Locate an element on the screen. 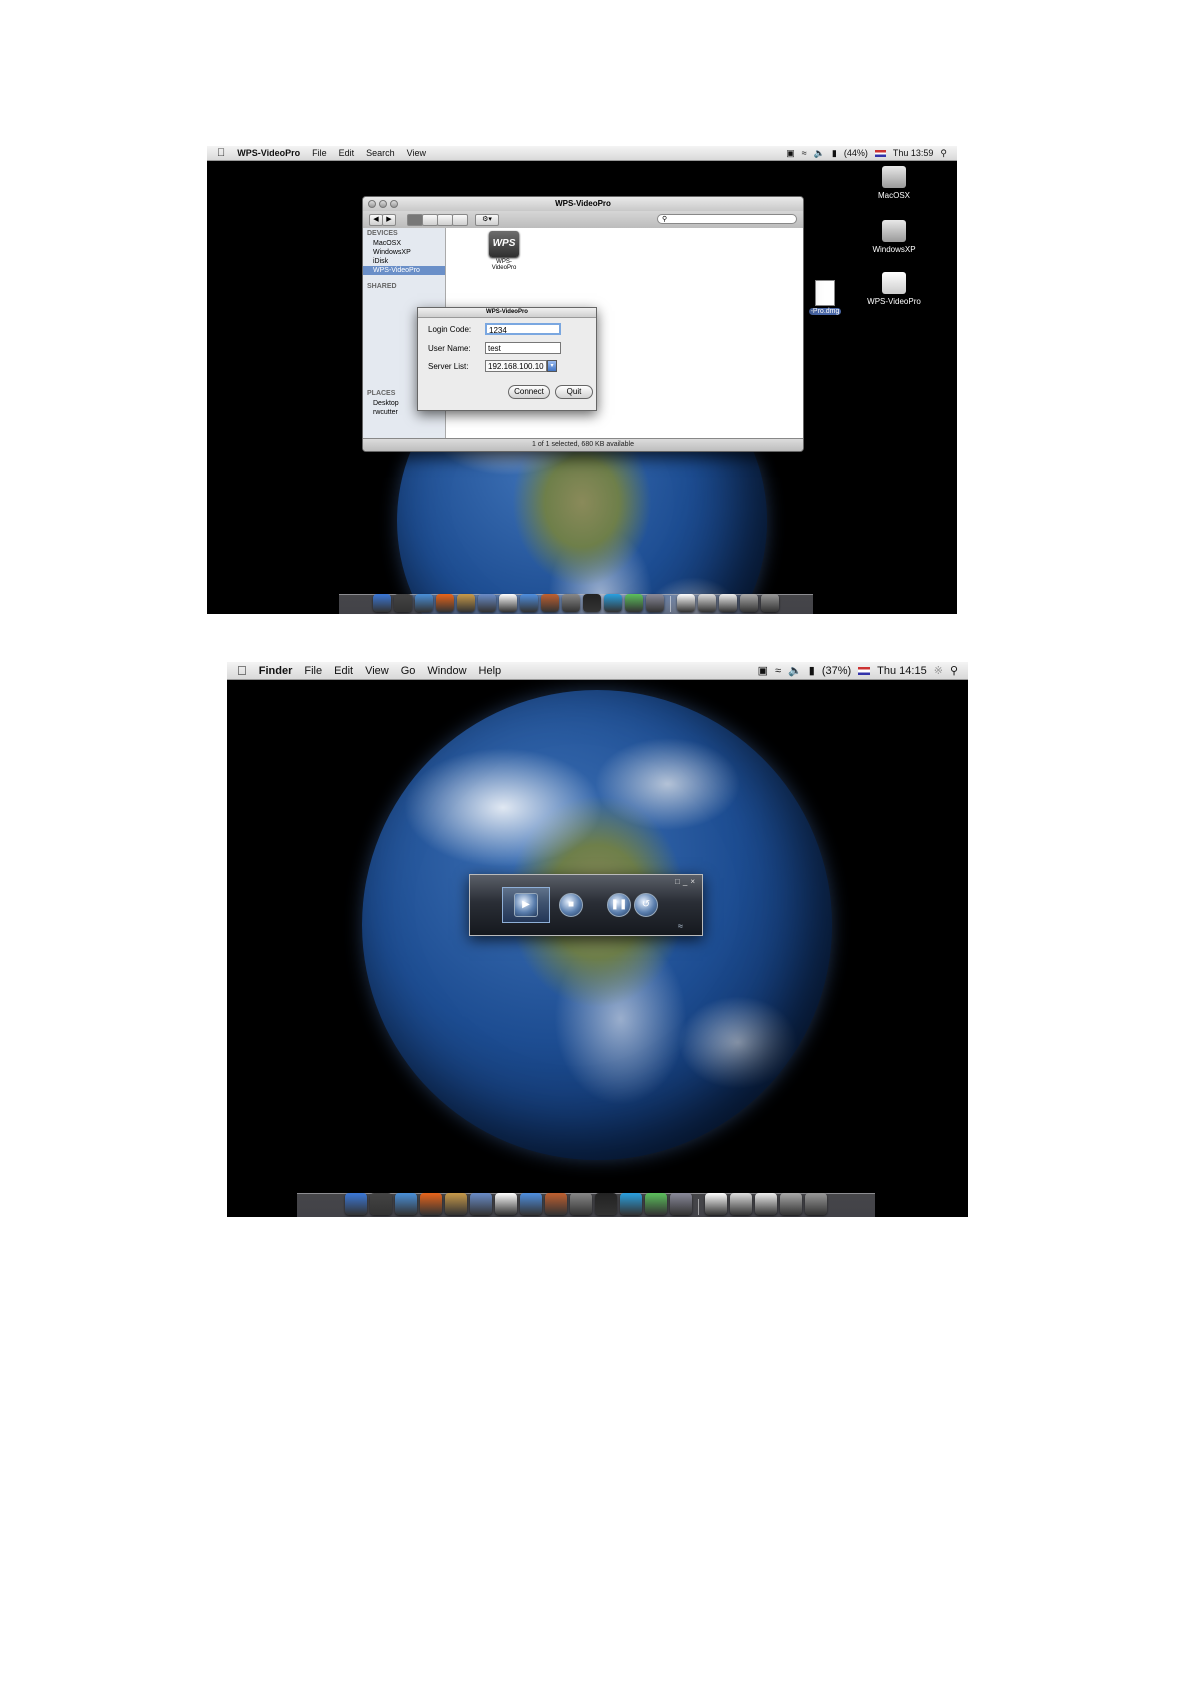  refresh-icon: ↺ is located at coordinates (646, 905).